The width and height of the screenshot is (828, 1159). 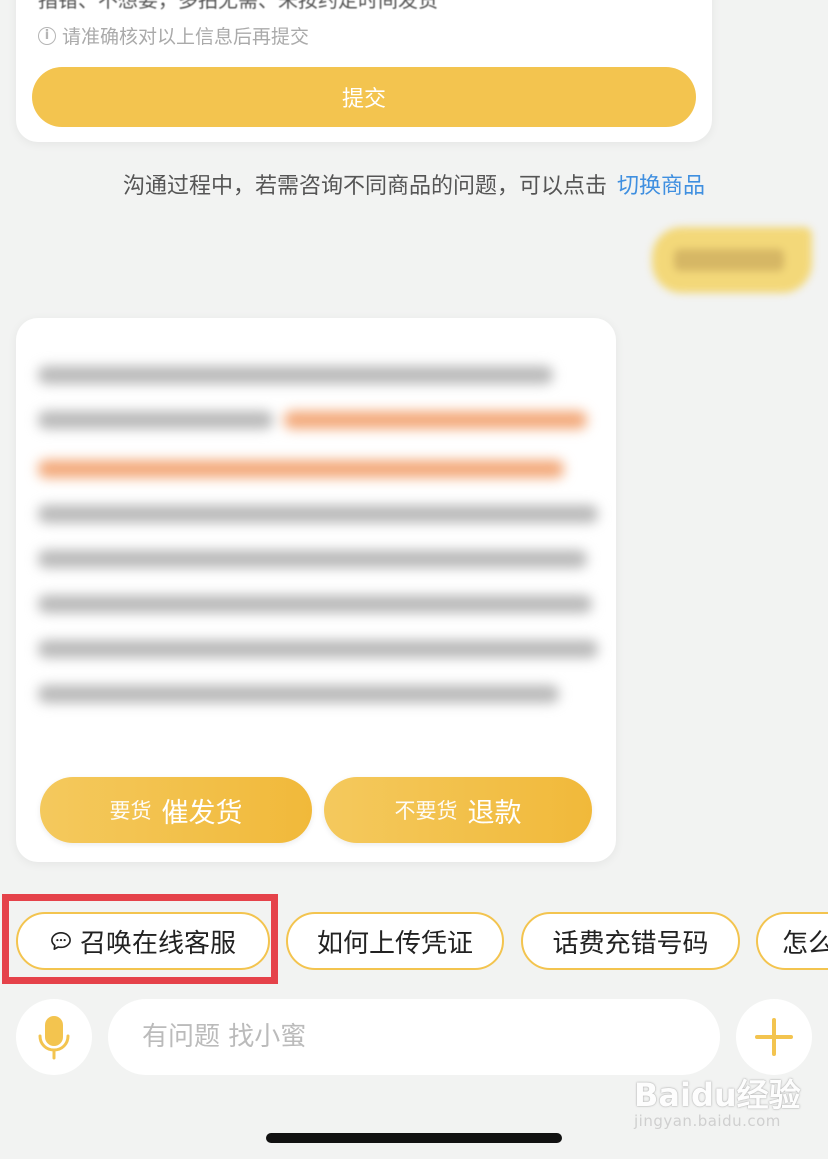 I want to click on more-options-button, so click(x=774, y=1037).